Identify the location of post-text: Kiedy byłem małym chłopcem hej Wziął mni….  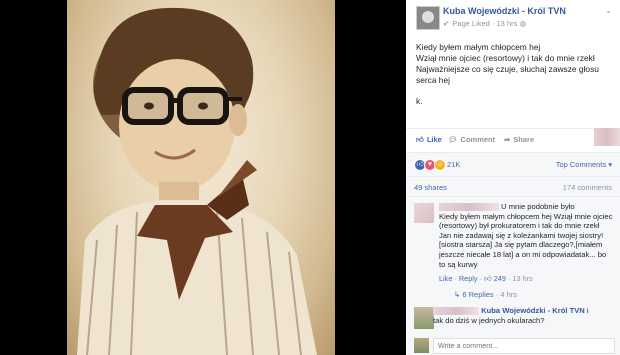
(514, 74).